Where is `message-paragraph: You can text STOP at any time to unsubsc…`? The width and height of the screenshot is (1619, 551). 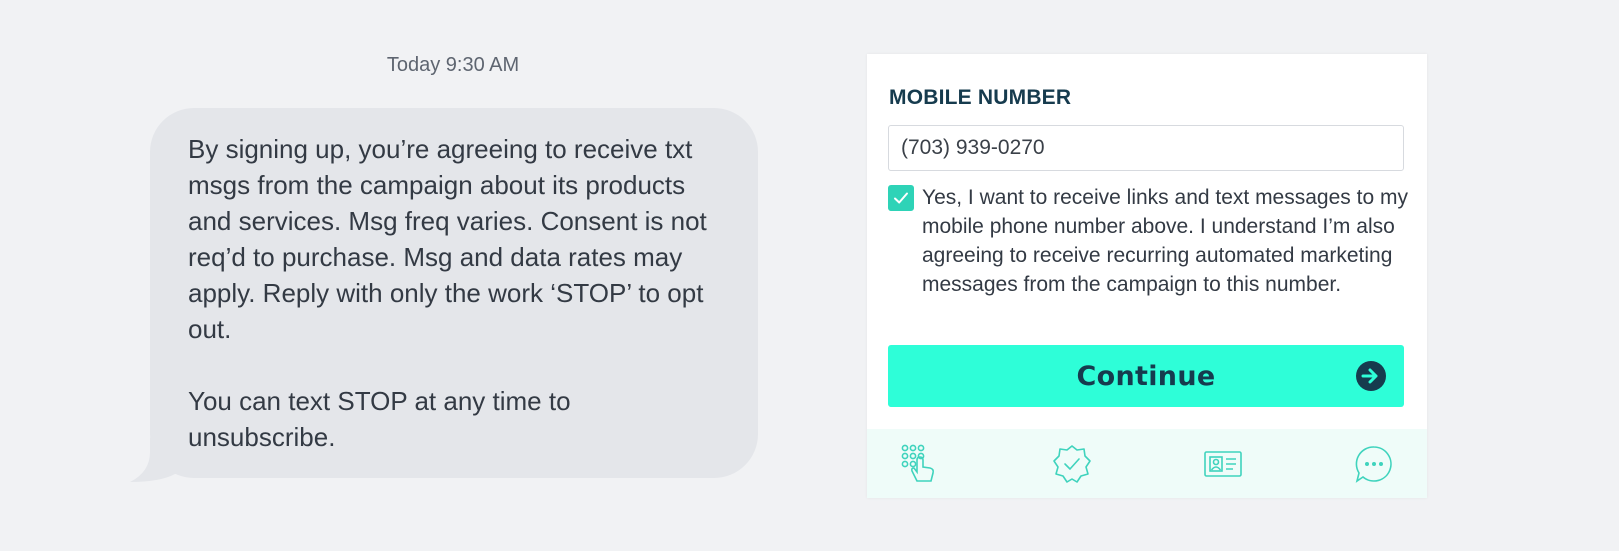
message-paragraph: You can text STOP at any time to unsubsc… is located at coordinates (383, 419).